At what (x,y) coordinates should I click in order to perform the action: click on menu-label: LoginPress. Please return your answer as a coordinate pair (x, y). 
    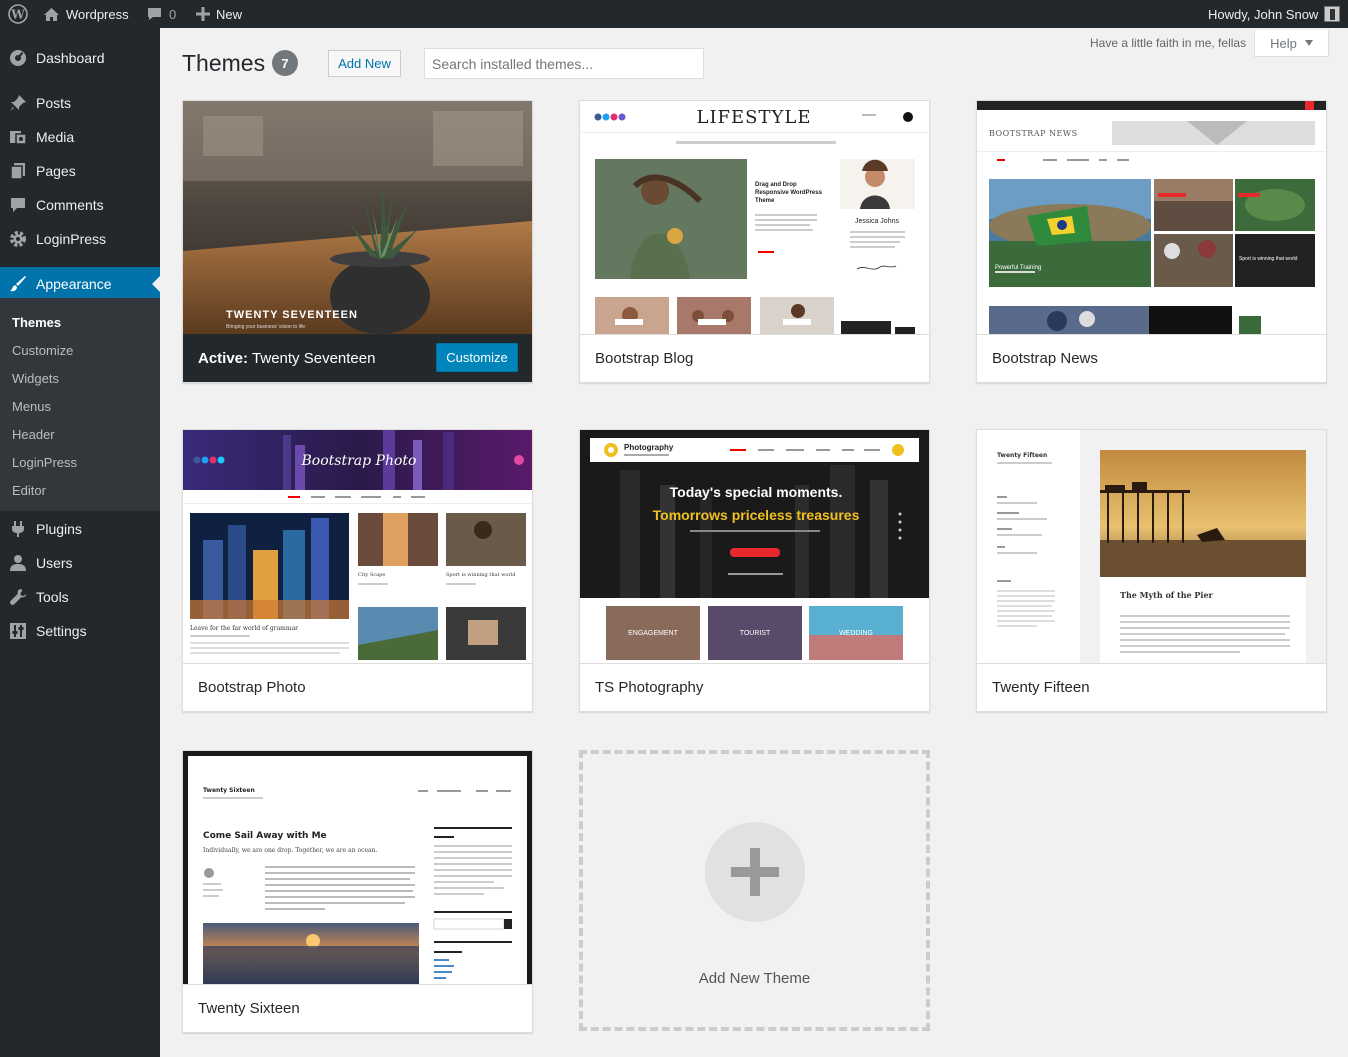
    Looking at the image, I should click on (71, 239).